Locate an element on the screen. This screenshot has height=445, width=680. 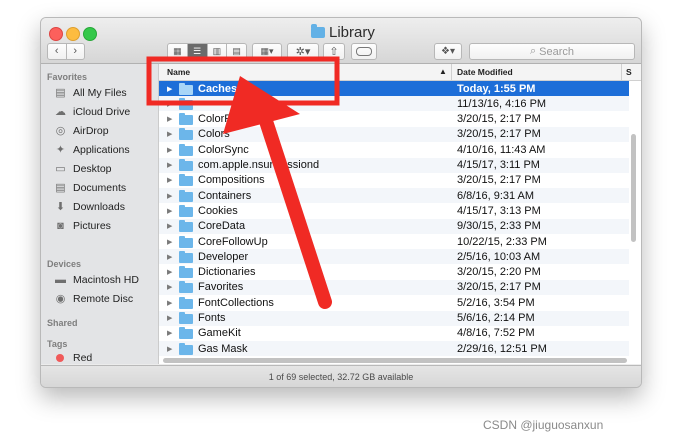
table-row: ▶ Gas Mask 2/29/16, 12:51 PM is located at coordinates (394, 349).